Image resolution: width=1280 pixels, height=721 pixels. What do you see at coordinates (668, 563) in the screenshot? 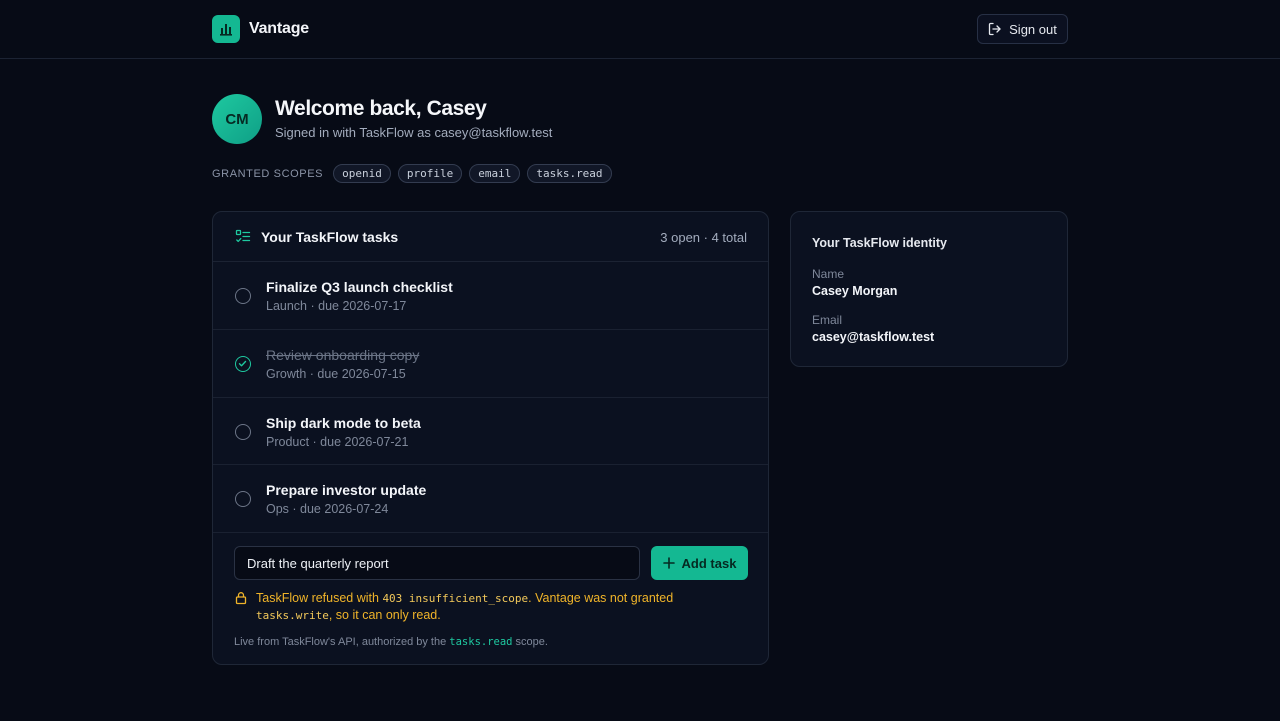
I see `plus-icon` at bounding box center [668, 563].